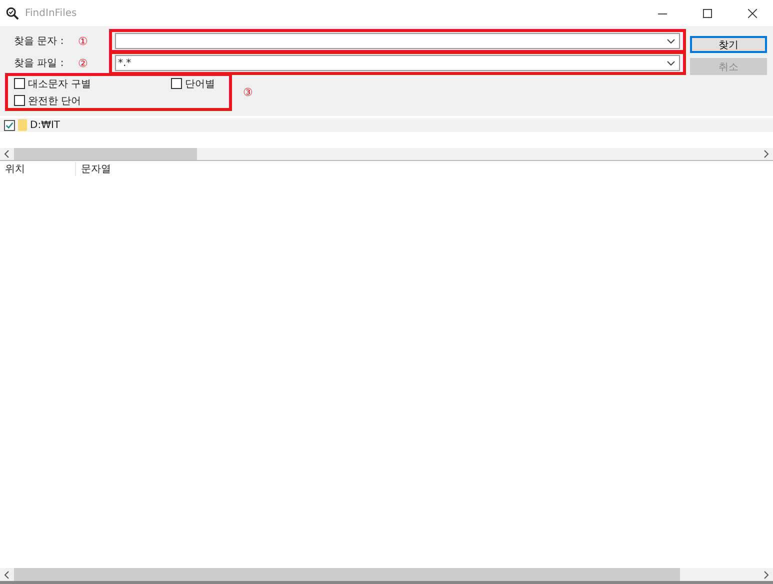 This screenshot has width=773, height=584. I want to click on tree-checkbox, so click(9, 125).